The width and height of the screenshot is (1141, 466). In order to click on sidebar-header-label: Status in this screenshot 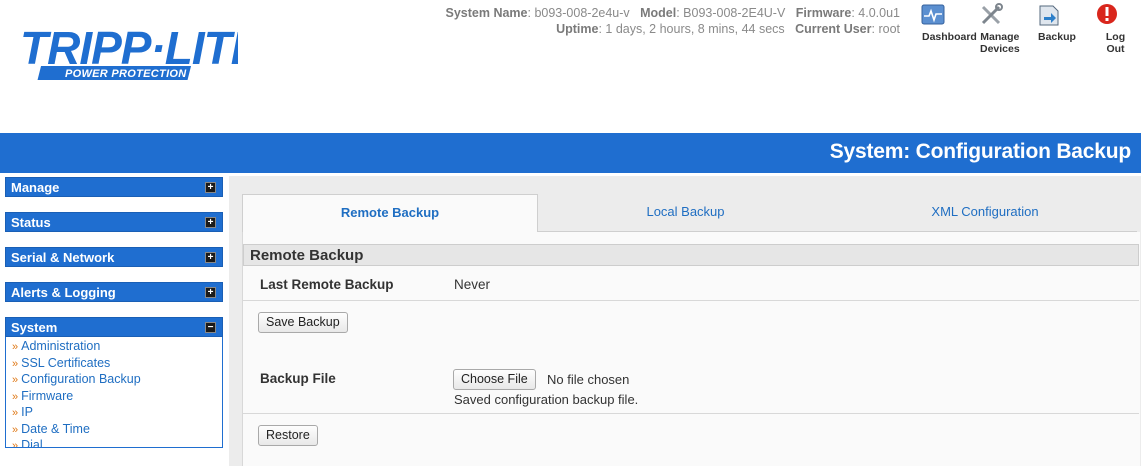, I will do `click(31, 222)`.